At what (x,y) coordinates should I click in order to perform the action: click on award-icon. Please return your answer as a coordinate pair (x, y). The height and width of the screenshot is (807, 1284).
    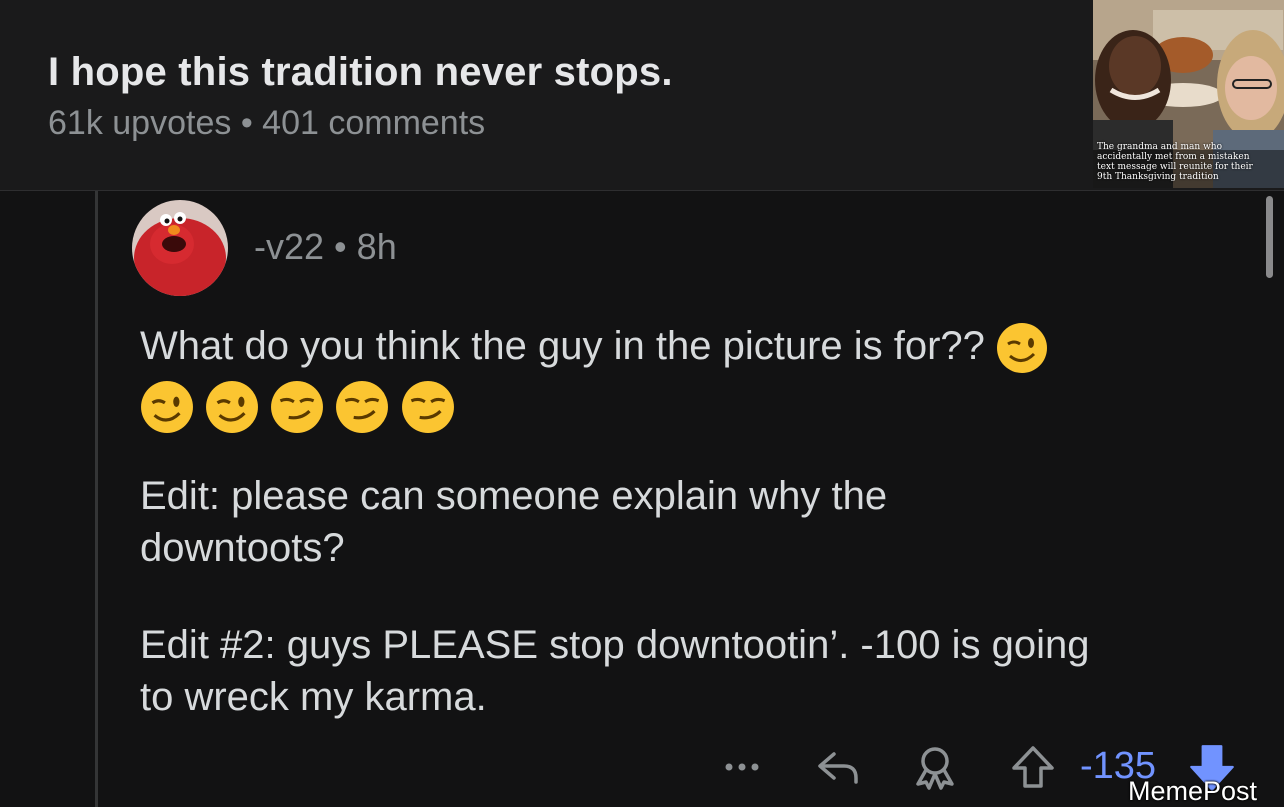
    Looking at the image, I should click on (935, 768).